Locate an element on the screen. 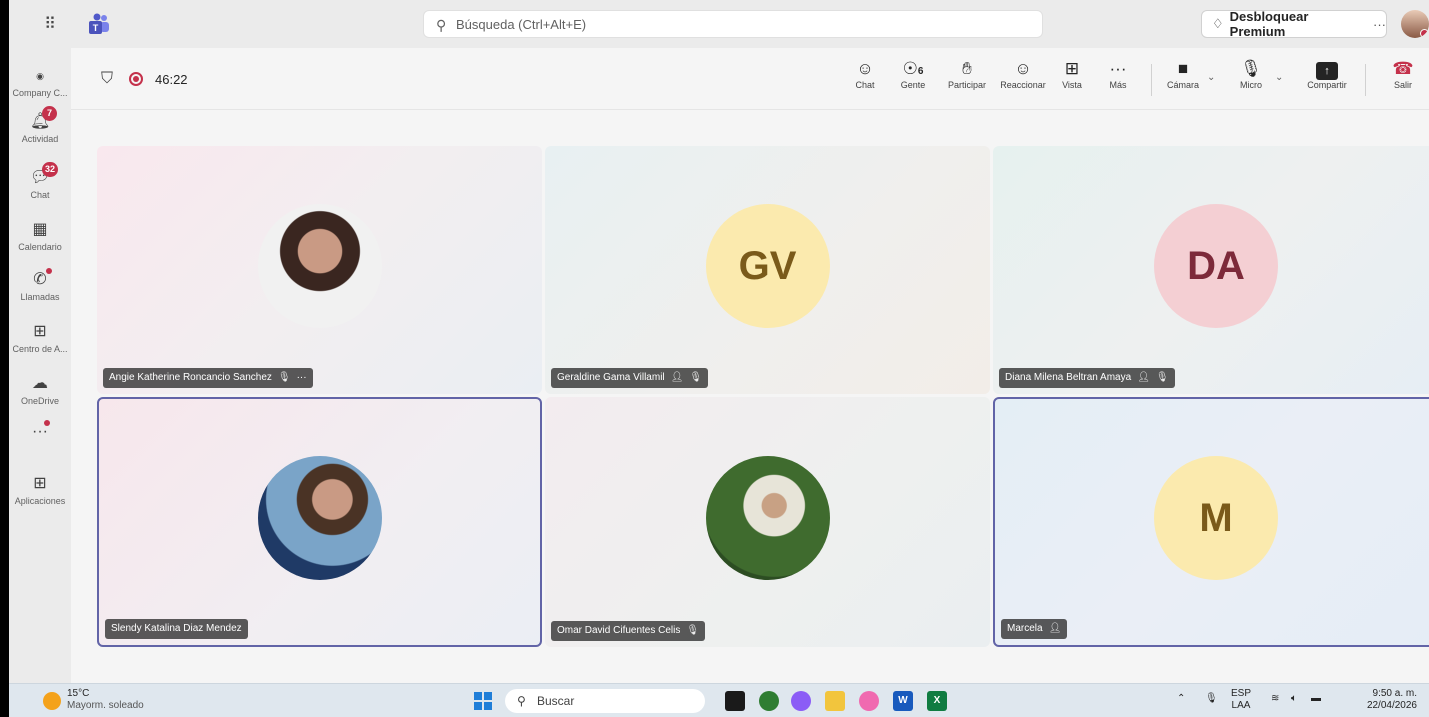  participant-nametag: Angie Katherine Roncancio Sanchez 🎙︎ ··· is located at coordinates (208, 378).